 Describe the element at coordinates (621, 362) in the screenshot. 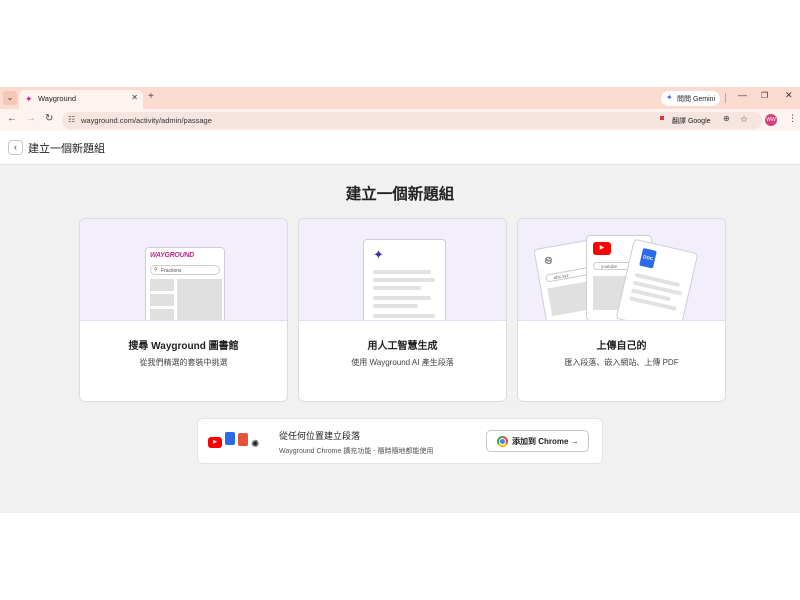

I see `card-subtitle: 匯入段落、嵌入網站、上傳 PDF` at that location.